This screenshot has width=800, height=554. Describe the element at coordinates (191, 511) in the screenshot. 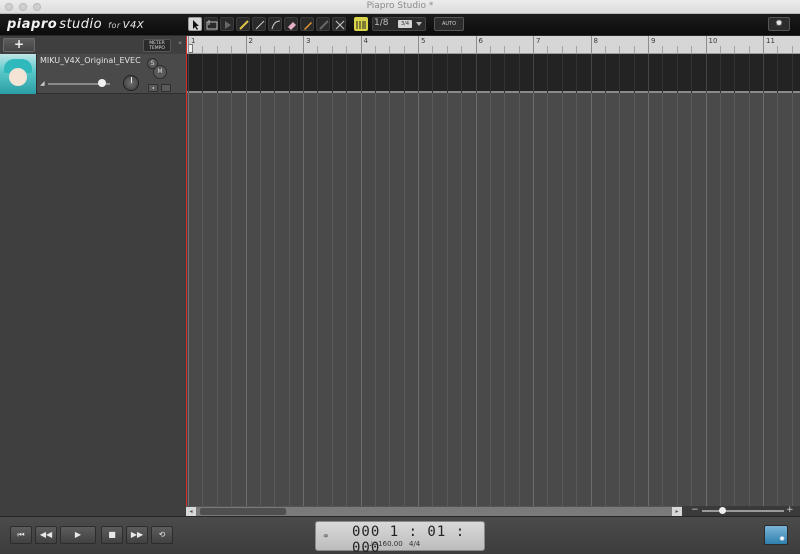

I see `scroll-left-arrow: ◂` at that location.